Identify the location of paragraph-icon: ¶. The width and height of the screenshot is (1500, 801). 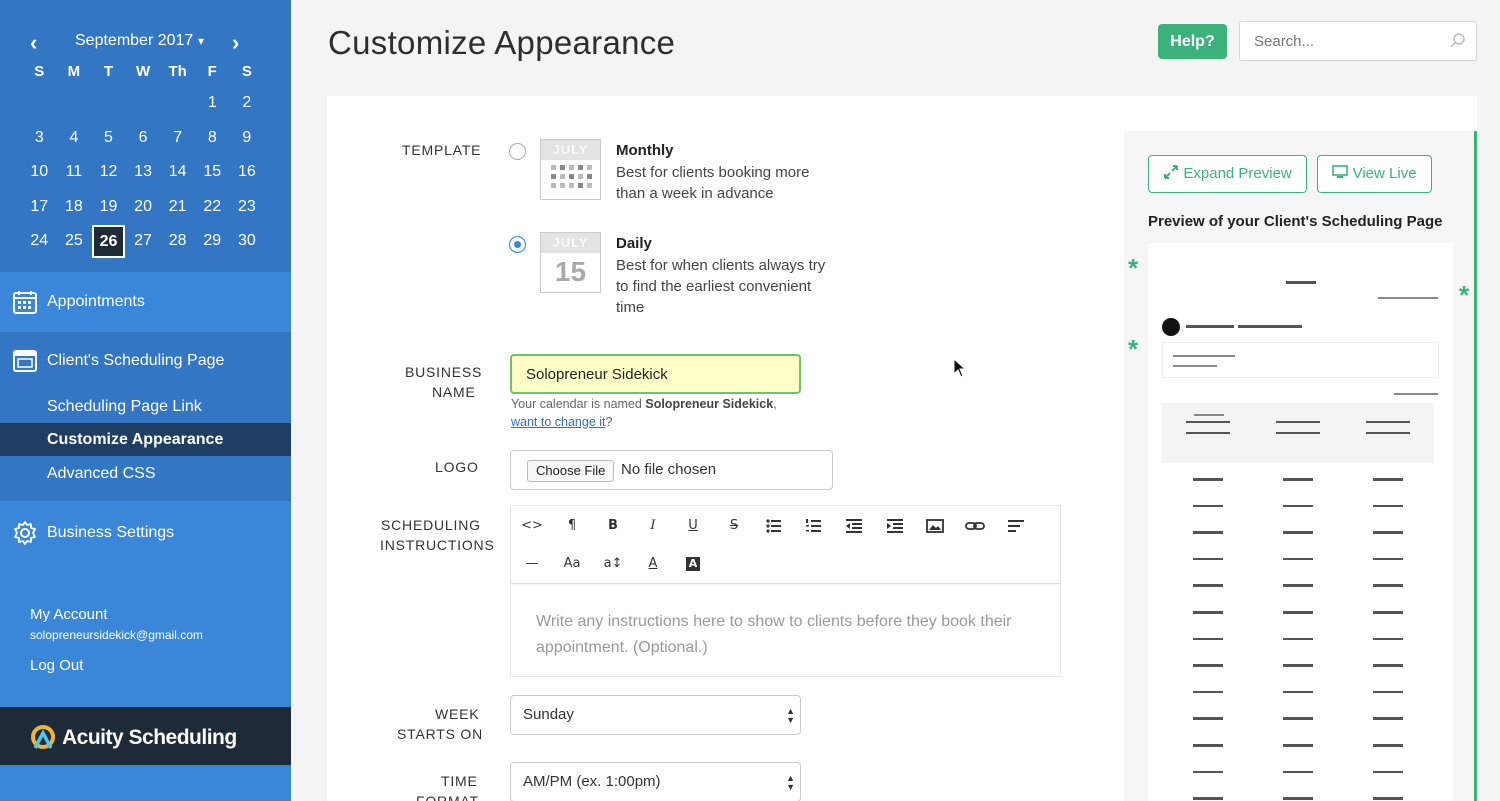
(572, 526).